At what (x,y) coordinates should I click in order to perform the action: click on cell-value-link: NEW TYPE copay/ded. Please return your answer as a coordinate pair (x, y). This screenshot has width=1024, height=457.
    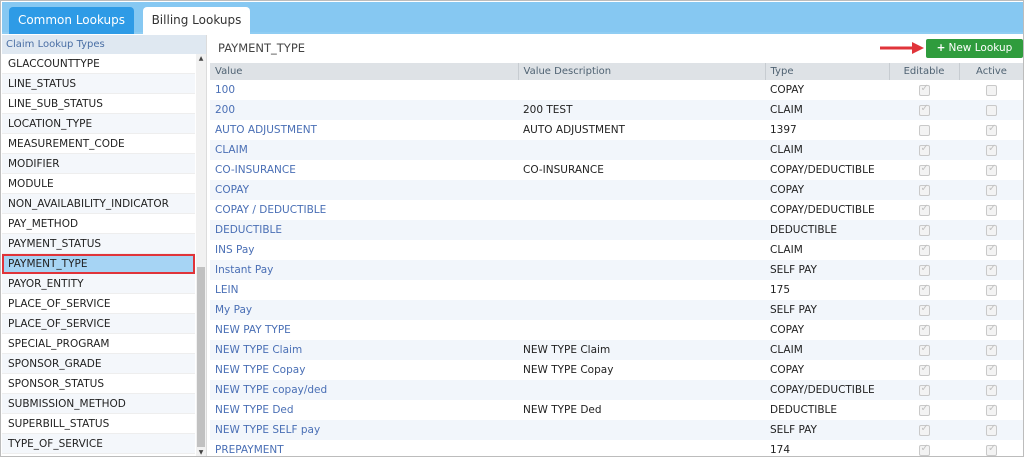
    Looking at the image, I should click on (364, 390).